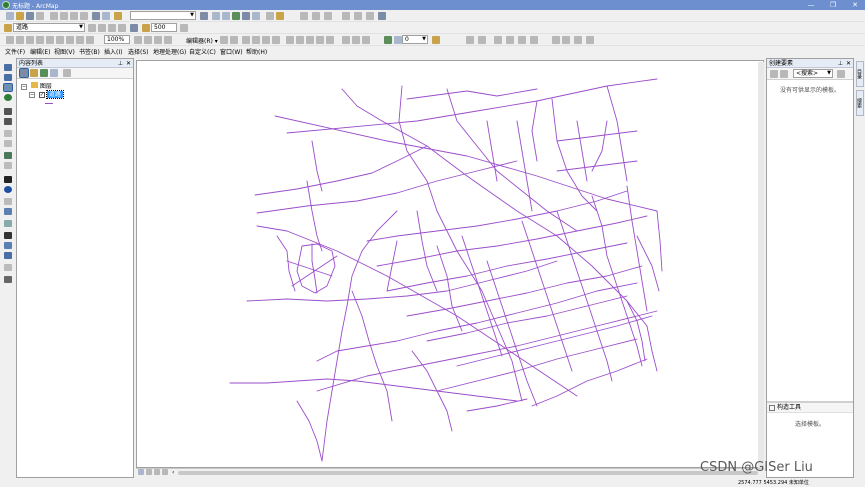  What do you see at coordinates (204, 16) in the screenshot?
I see `editor-toolbar-icon` at bounding box center [204, 16].